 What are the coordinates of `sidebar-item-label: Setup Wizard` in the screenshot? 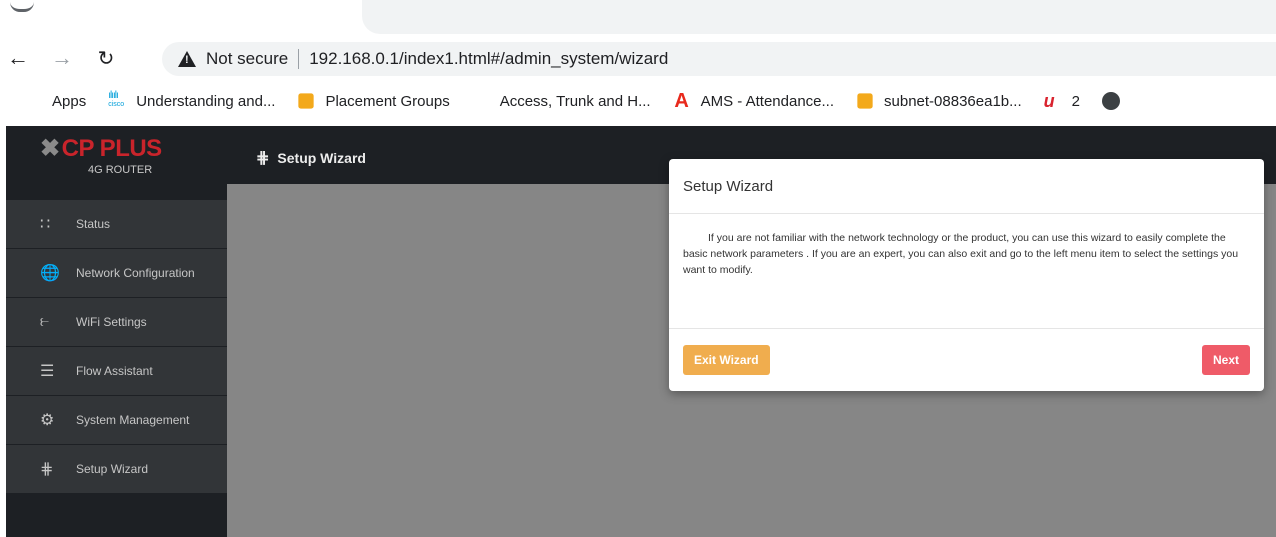 It's located at (112, 469).